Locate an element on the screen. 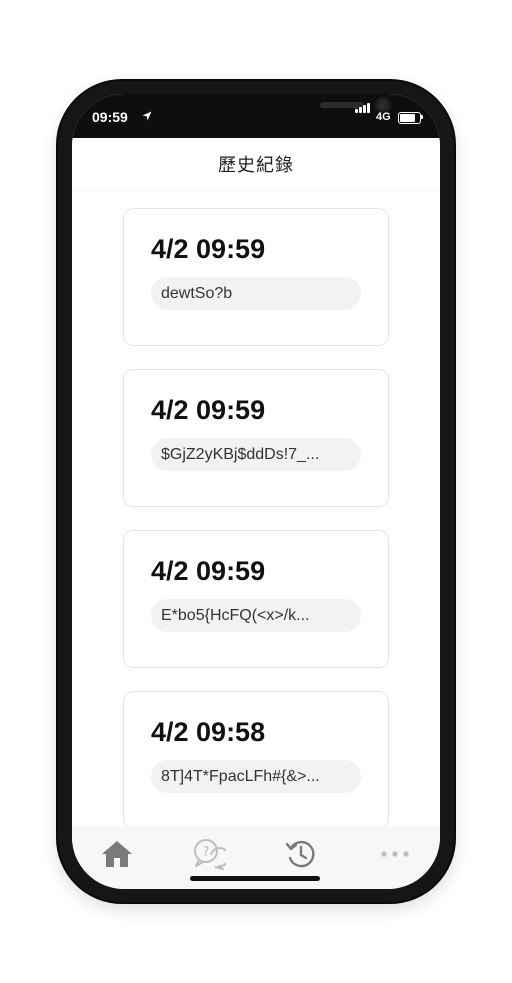  page-header: 歷史紀錄 is located at coordinates (256, 164).